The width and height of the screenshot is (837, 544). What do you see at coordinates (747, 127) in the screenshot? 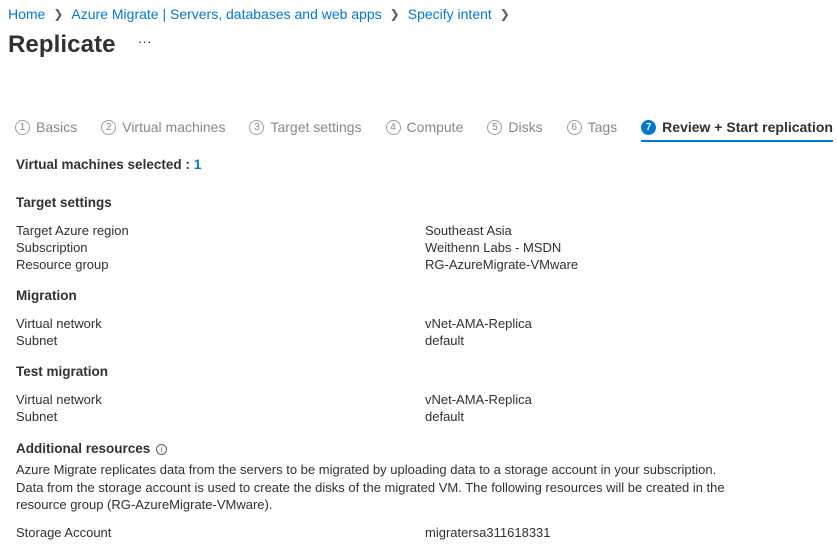
I see `tab-label: Review + Start replication` at bounding box center [747, 127].